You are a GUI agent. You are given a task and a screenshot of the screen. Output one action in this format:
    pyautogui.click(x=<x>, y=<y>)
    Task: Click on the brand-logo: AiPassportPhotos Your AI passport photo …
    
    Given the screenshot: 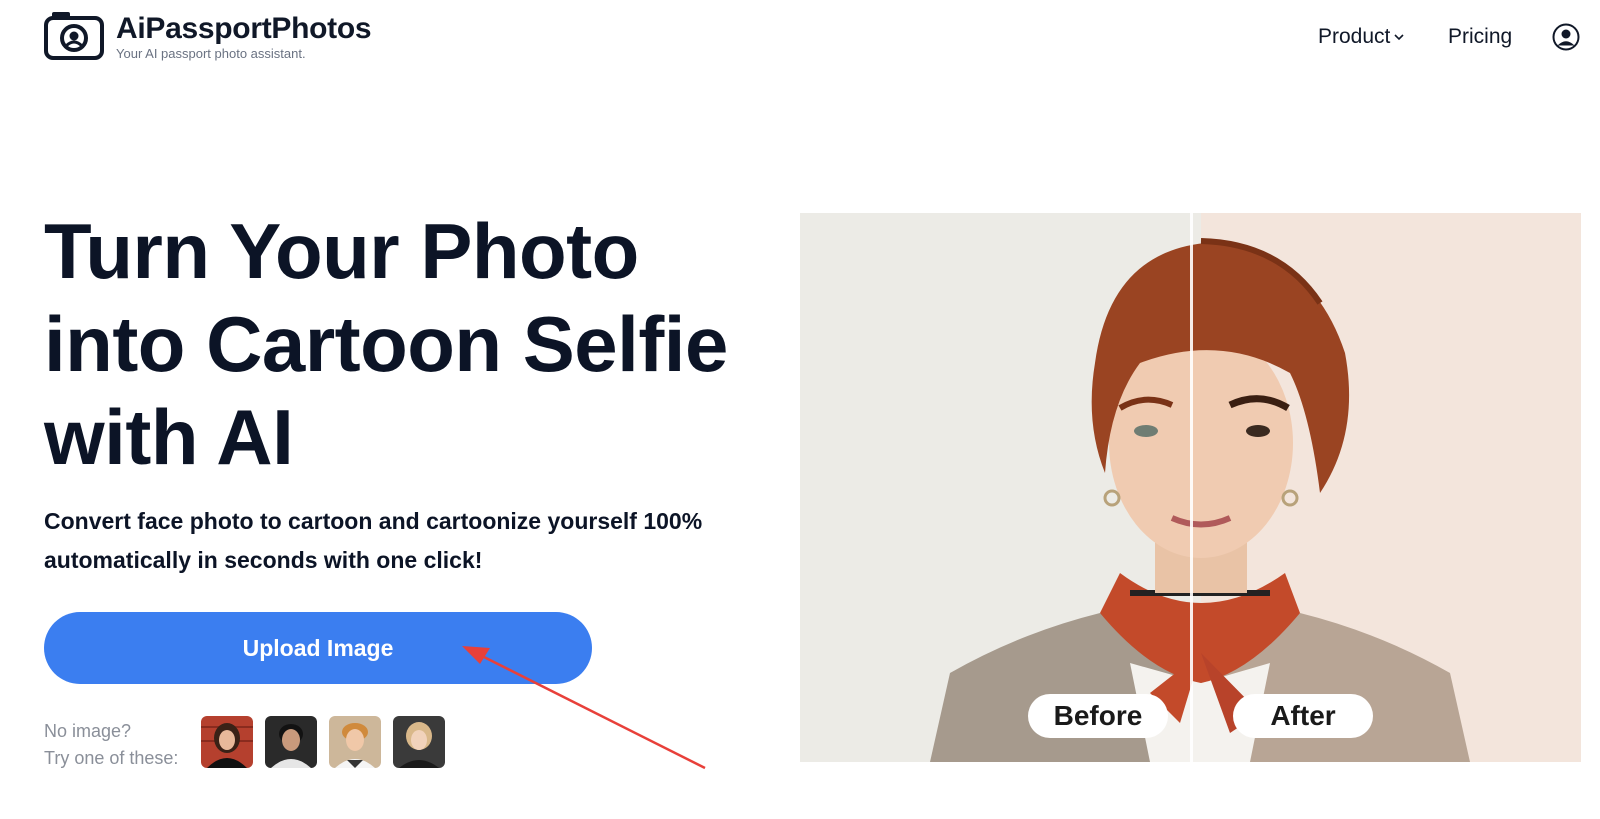 What is the action you would take?
    pyautogui.click(x=208, y=36)
    